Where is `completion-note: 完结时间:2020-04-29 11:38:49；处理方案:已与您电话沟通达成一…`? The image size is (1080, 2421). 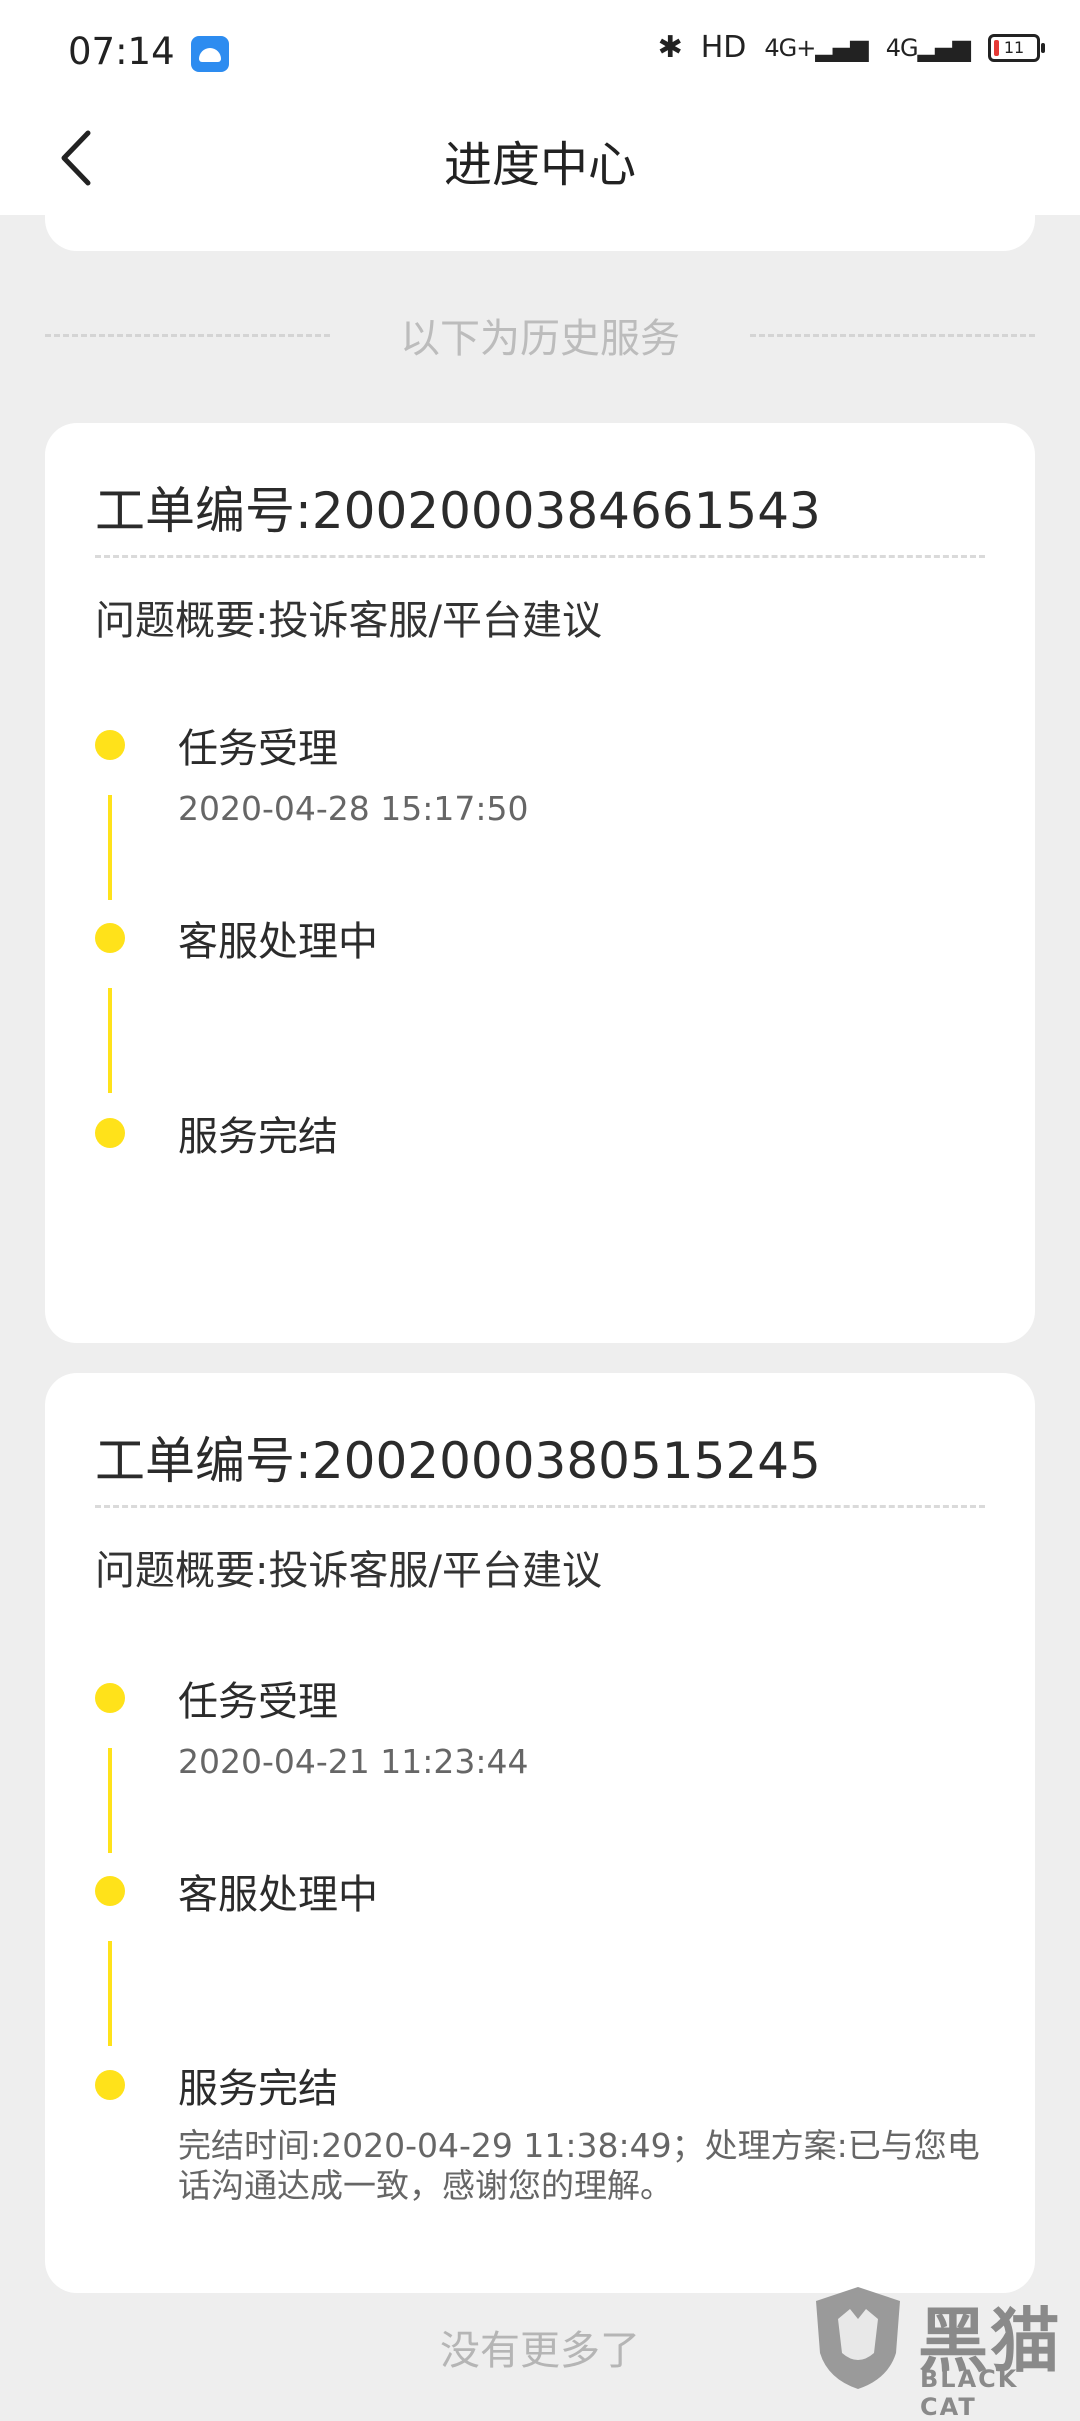 completion-note: 完结时间:2020-04-29 11:38:49；处理方案:已与您电话沟通达成一… is located at coordinates (579, 2165).